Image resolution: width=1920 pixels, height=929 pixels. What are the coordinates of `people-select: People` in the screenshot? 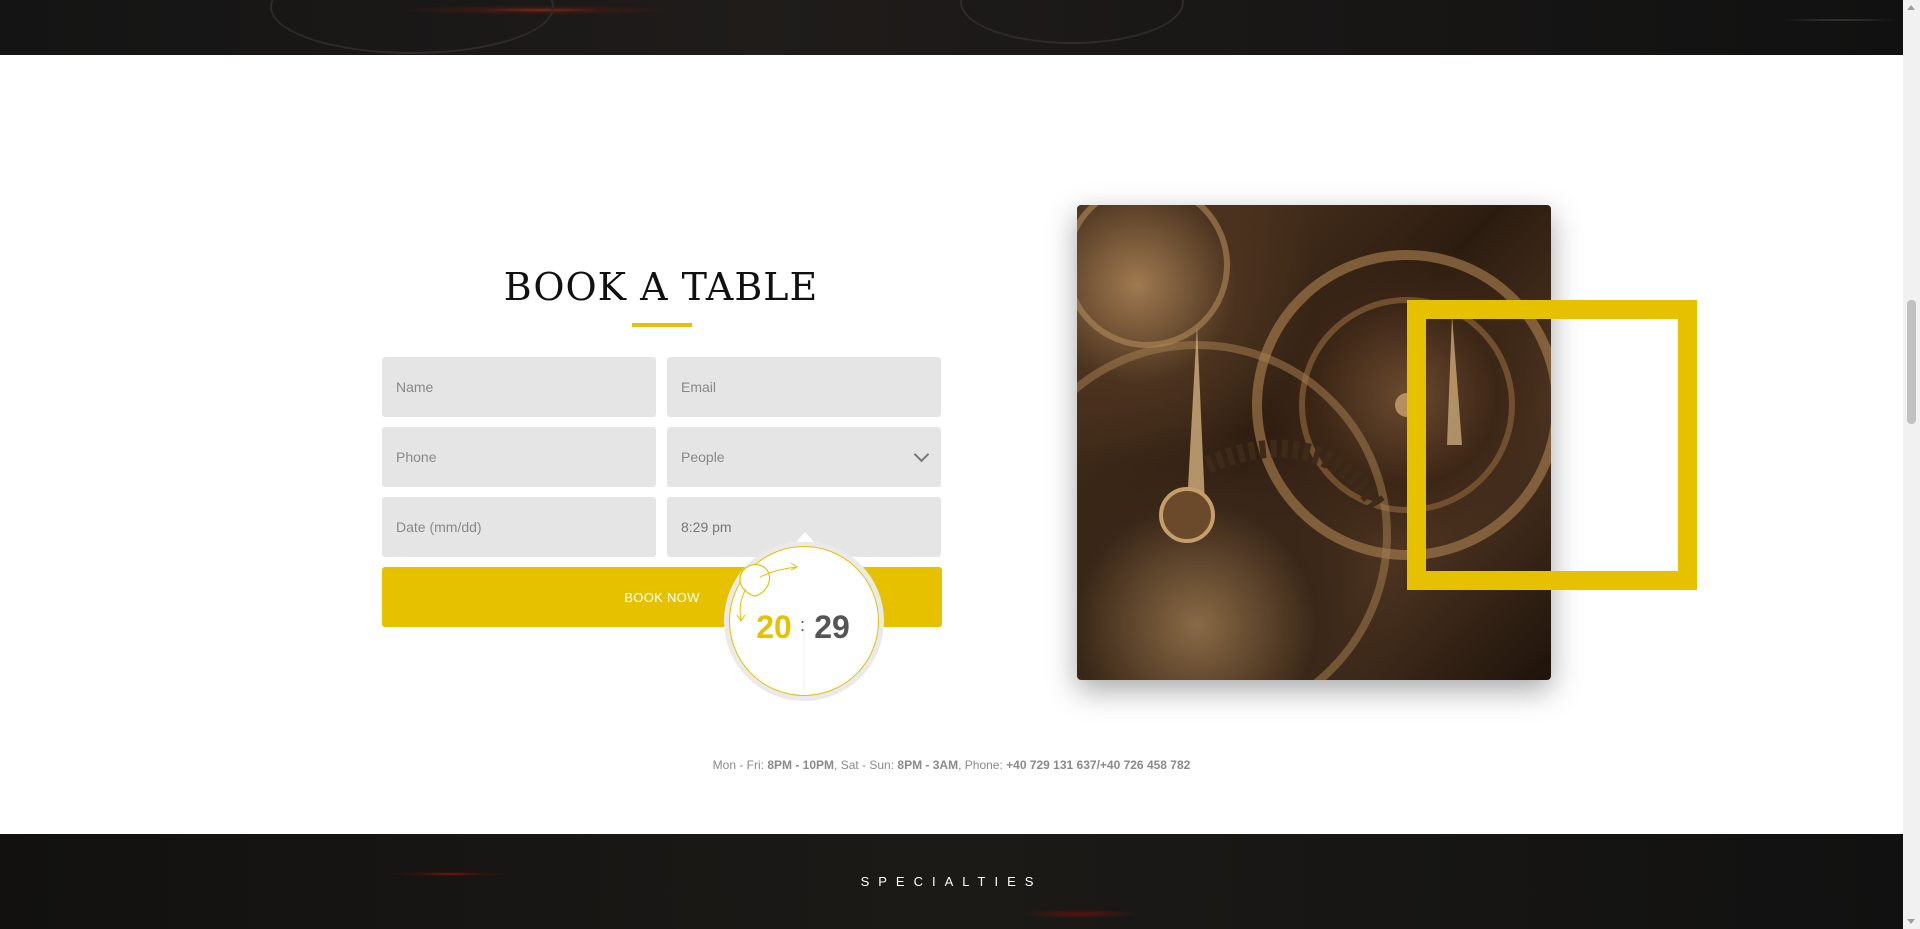 It's located at (804, 457).